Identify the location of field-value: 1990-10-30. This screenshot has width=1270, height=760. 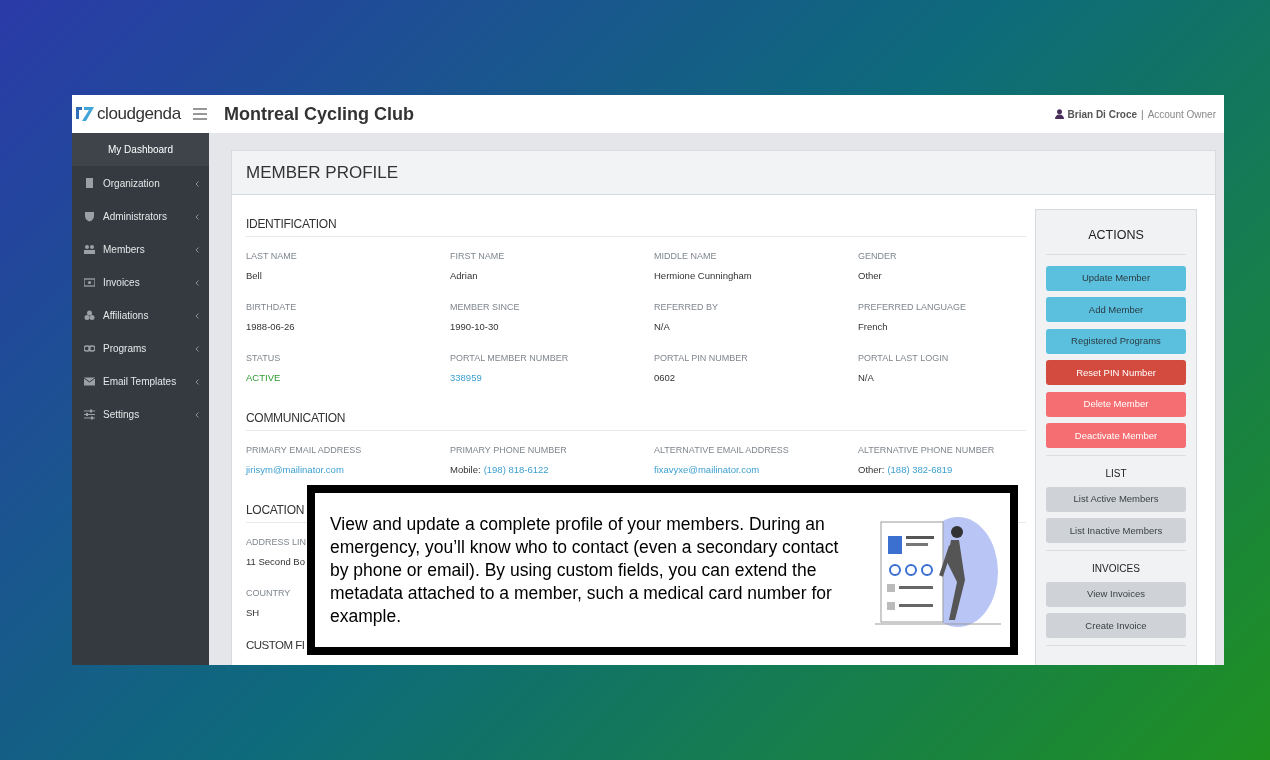
(475, 327).